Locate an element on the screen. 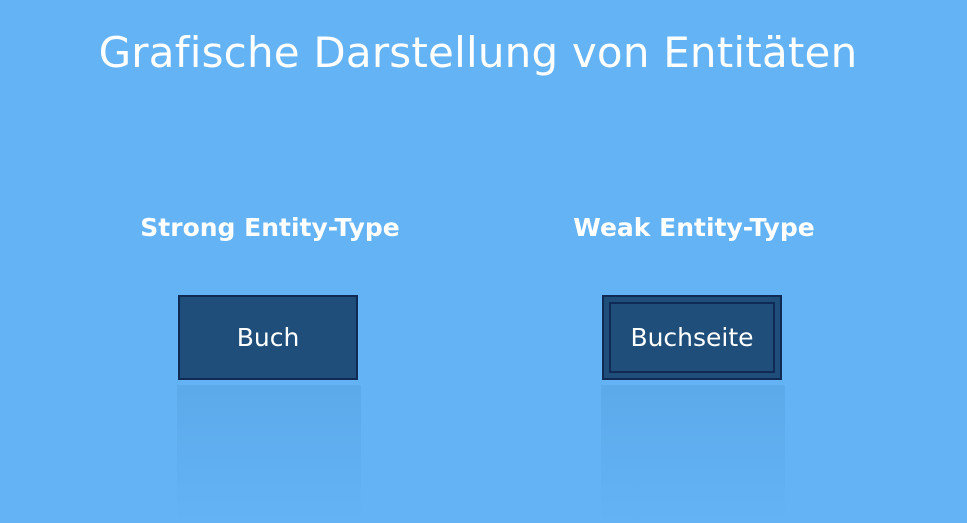 The width and height of the screenshot is (967, 523). strong-entity-reflection is located at coordinates (269, 454).